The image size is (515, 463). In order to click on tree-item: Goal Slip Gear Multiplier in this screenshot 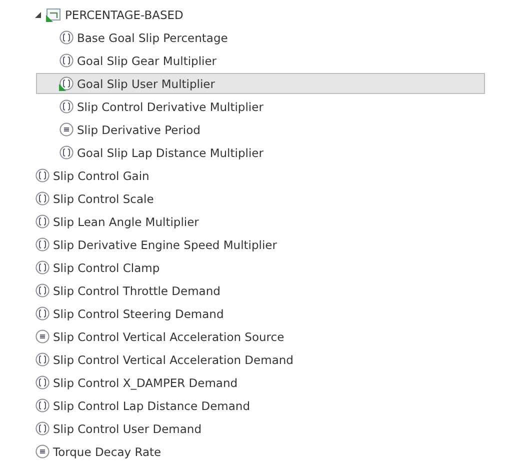, I will do `click(271, 60)`.